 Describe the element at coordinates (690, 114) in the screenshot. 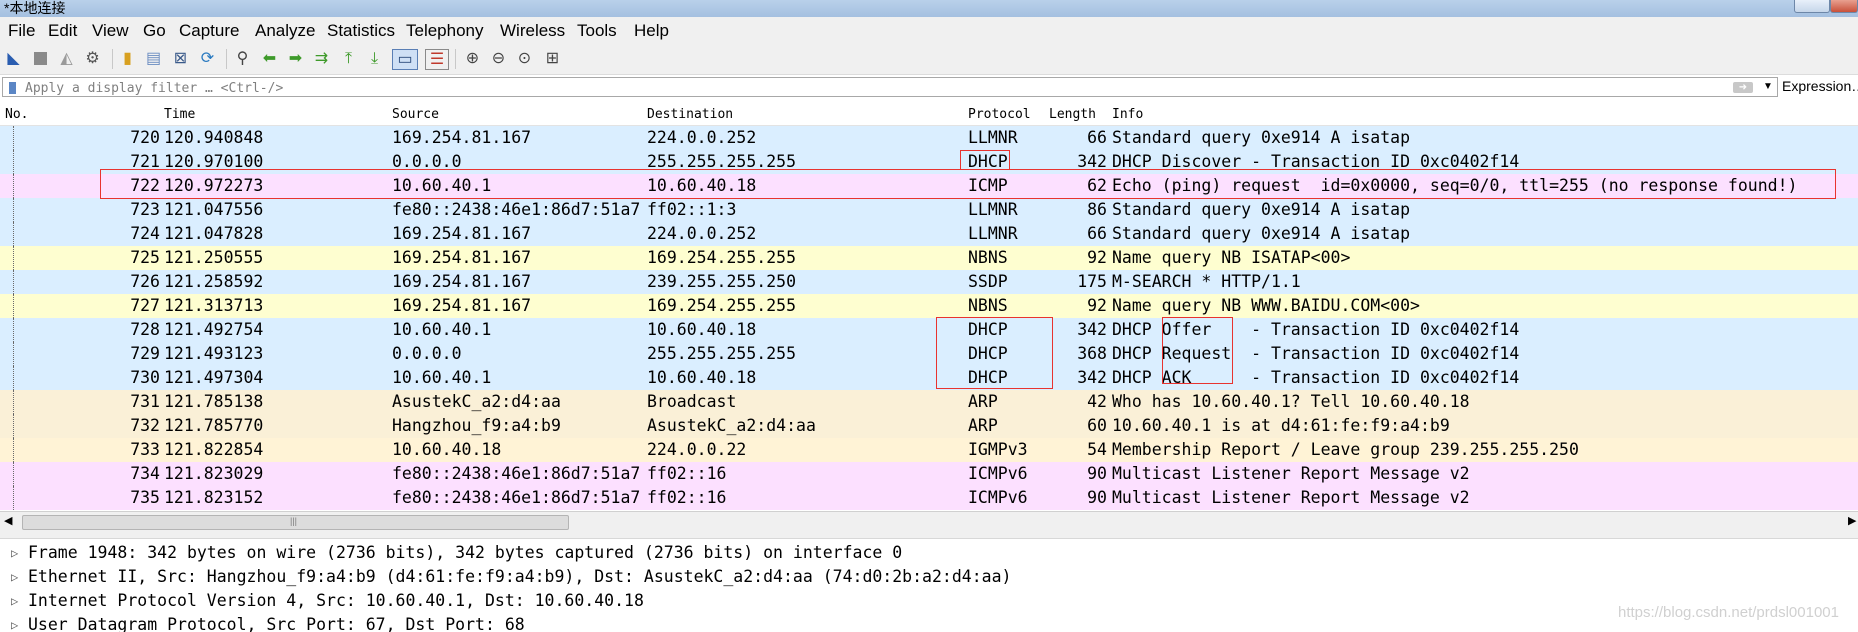

I see `column-header-destination: Destination` at that location.